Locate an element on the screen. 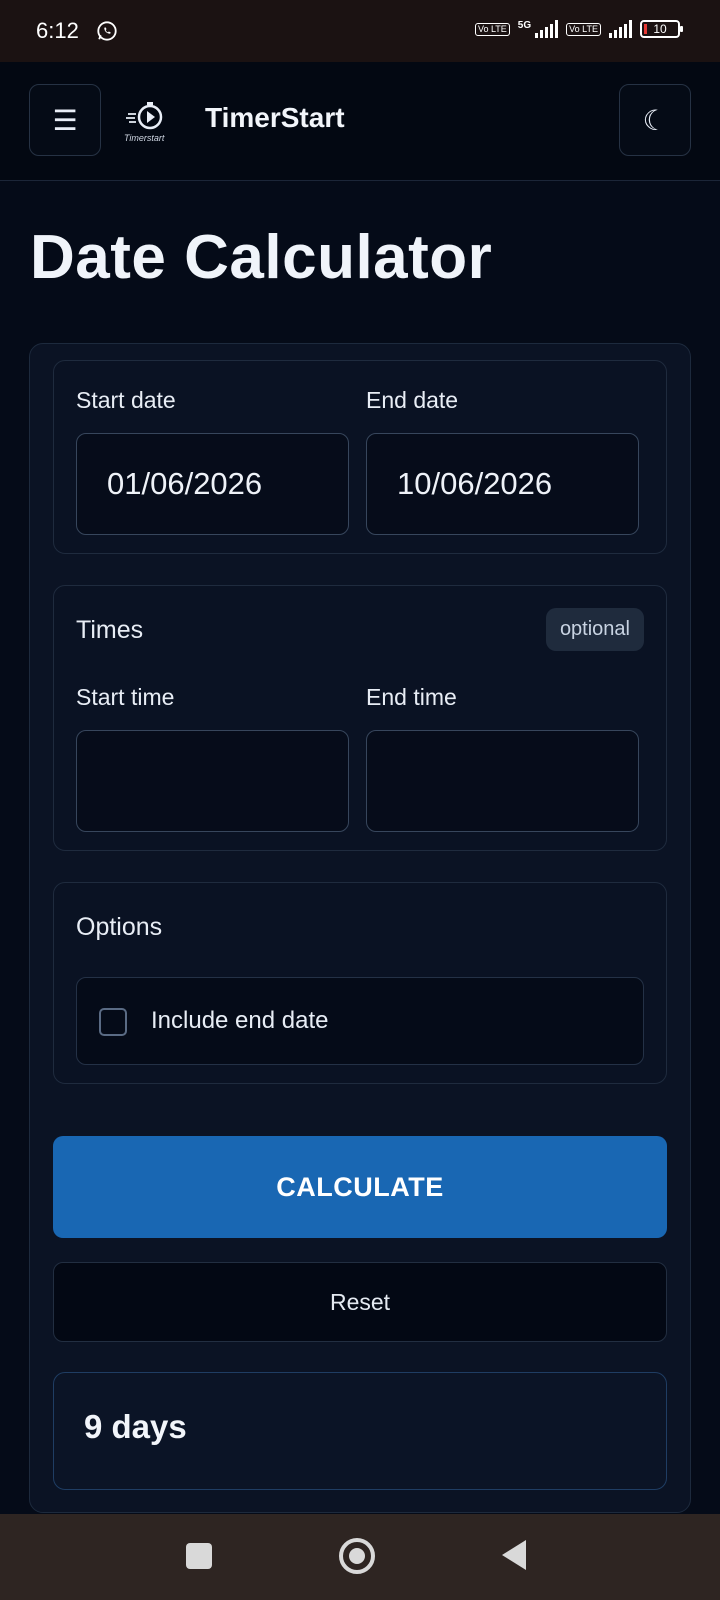 This screenshot has width=720, height=1600. end-date-input: 10/06/2026 is located at coordinates (502, 484).